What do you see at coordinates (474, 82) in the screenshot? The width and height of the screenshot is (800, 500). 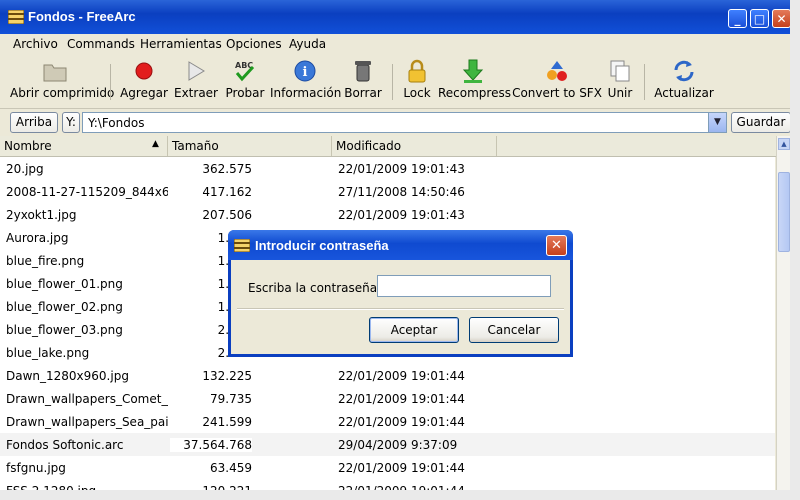 I see `recompress-button: Recompress` at bounding box center [474, 82].